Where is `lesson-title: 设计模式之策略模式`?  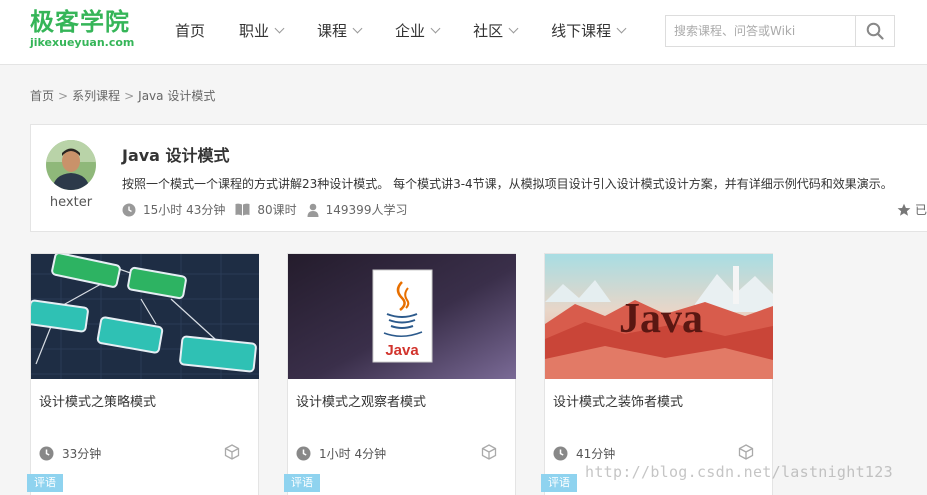 lesson-title: 设计模式之策略模式 is located at coordinates (97, 400).